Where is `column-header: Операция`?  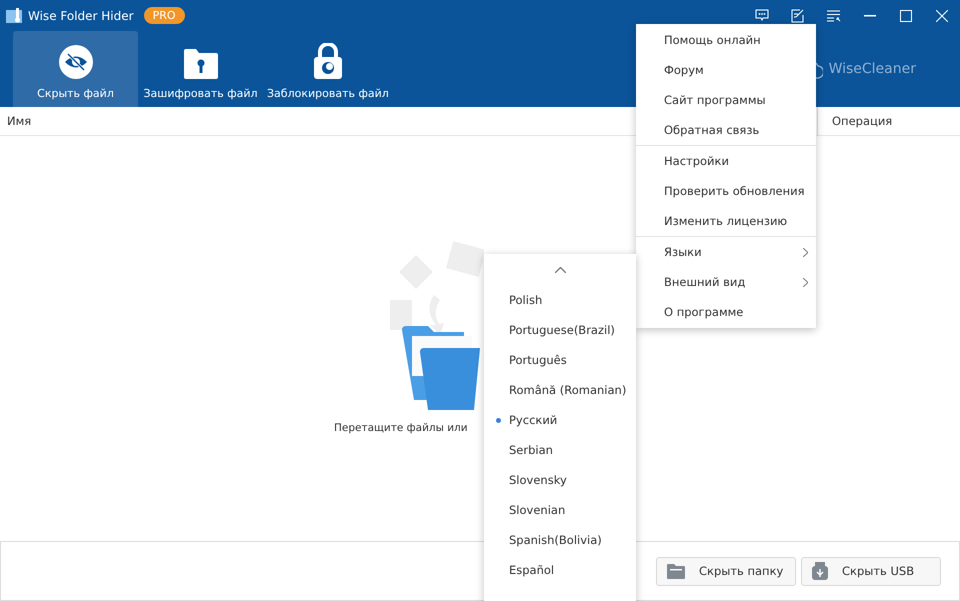
column-header: Операция is located at coordinates (862, 121).